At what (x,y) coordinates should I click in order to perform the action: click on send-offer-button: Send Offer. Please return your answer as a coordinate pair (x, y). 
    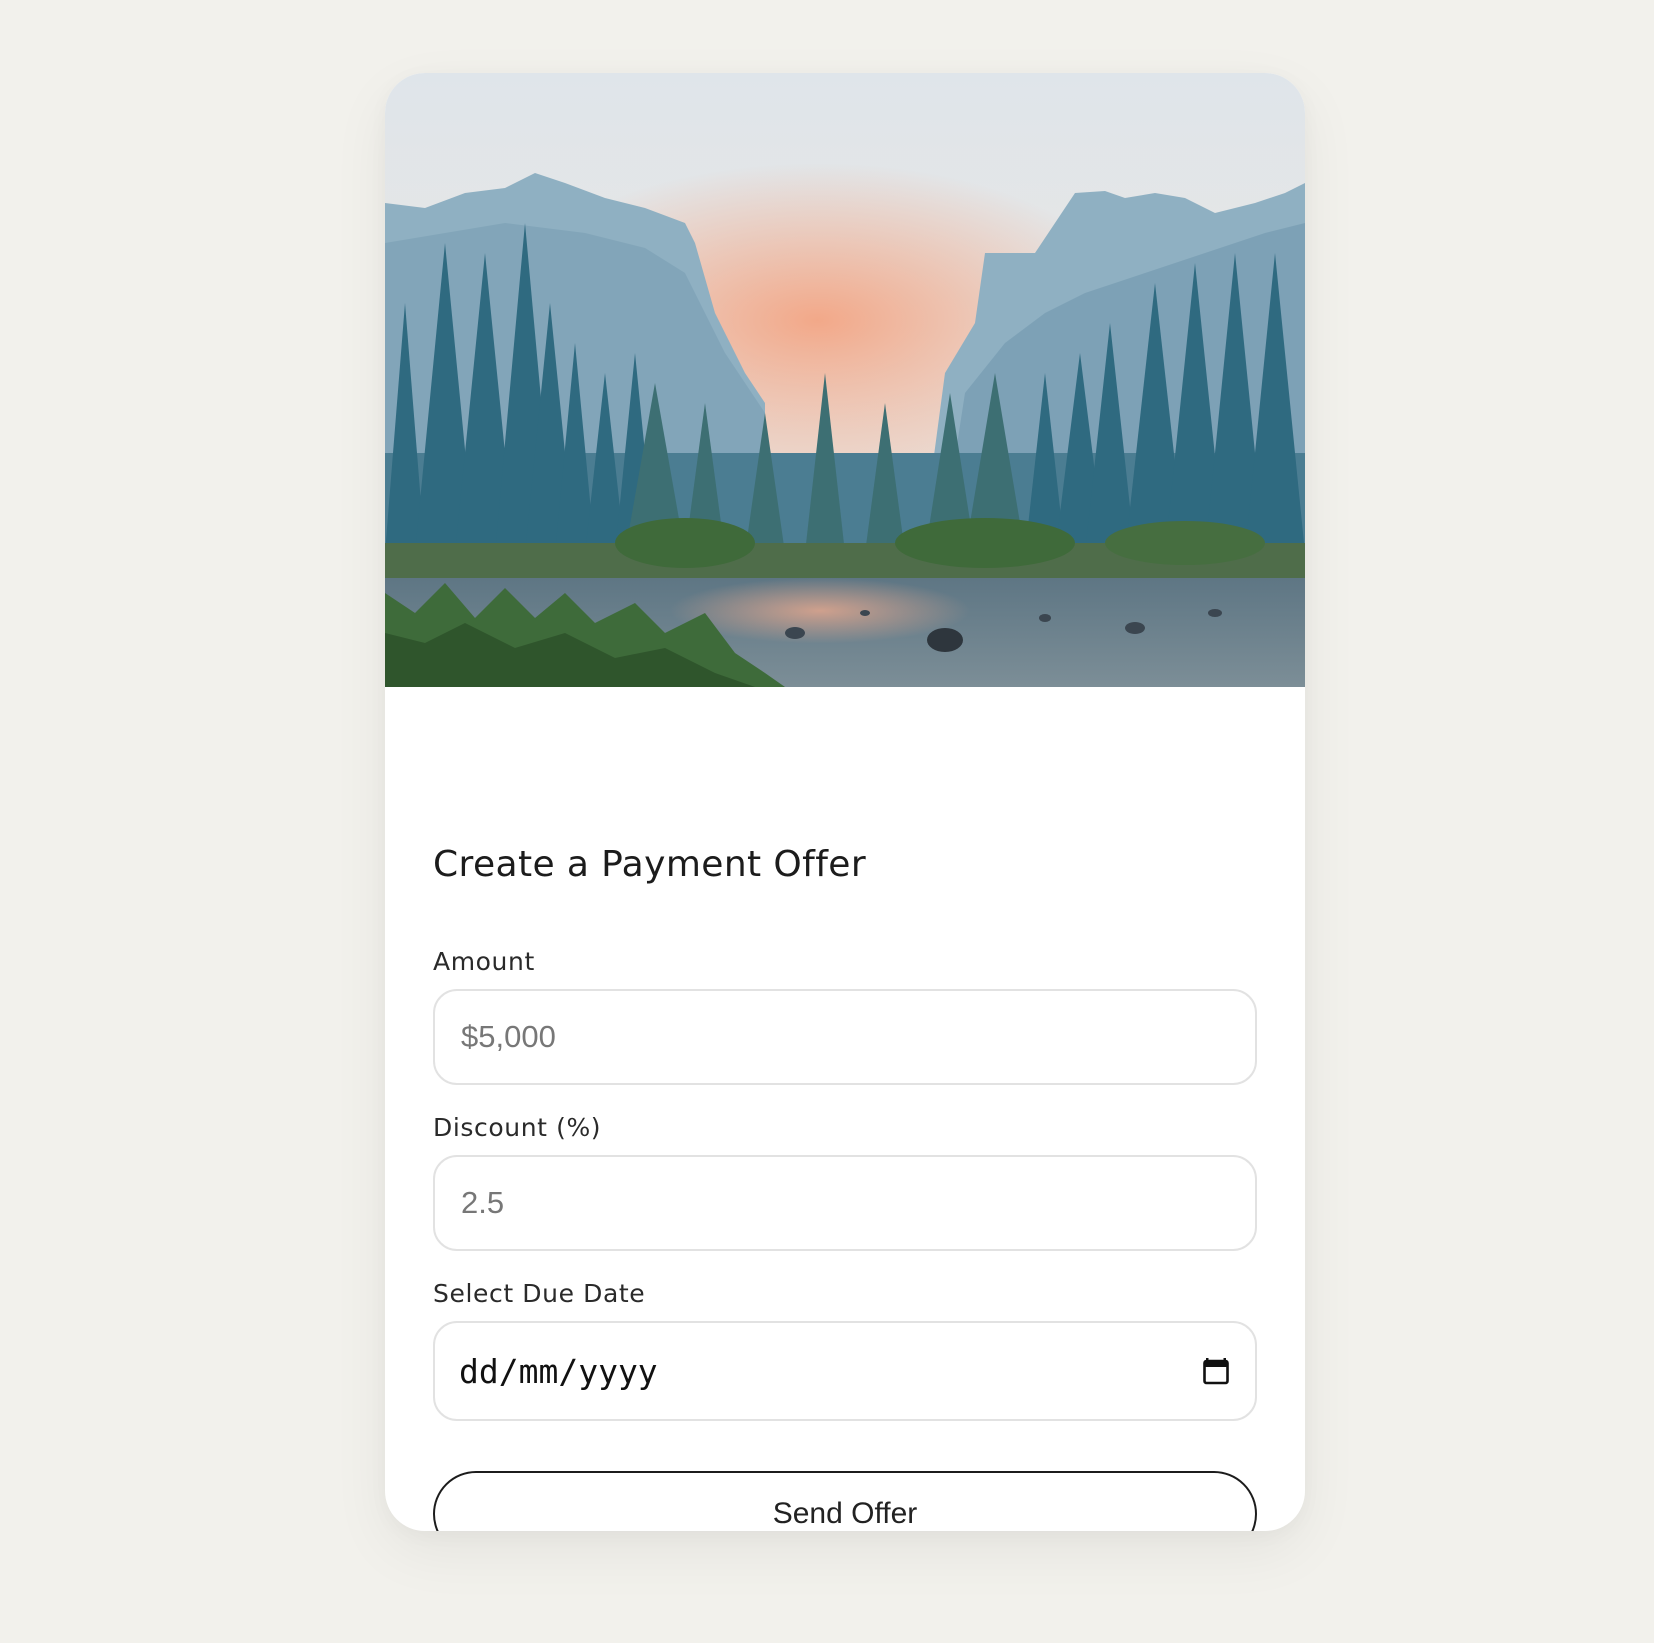
    Looking at the image, I should click on (845, 1501).